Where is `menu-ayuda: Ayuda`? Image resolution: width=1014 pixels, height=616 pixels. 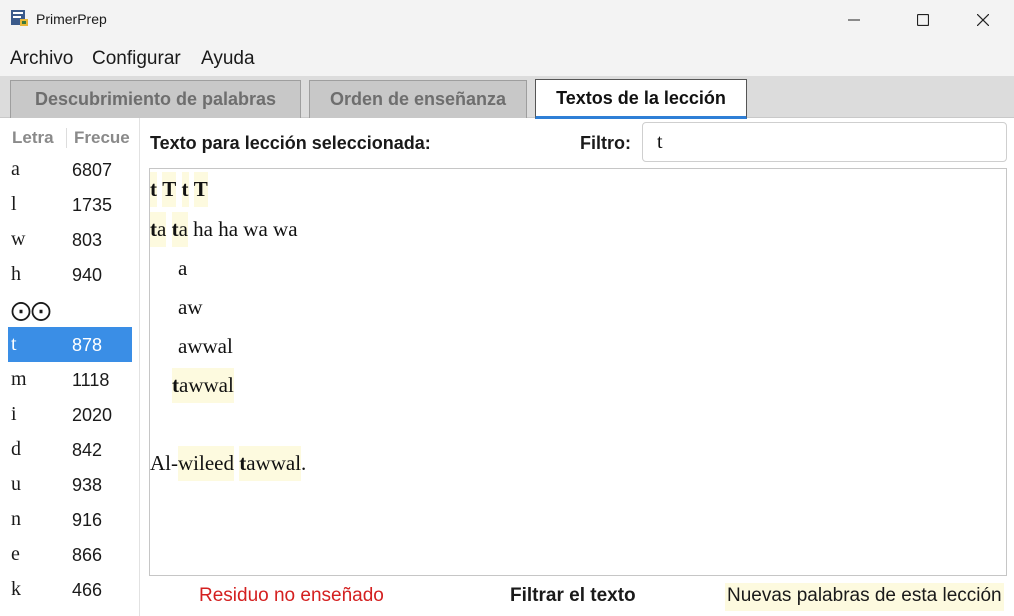
menu-ayuda: Ayuda is located at coordinates (228, 59).